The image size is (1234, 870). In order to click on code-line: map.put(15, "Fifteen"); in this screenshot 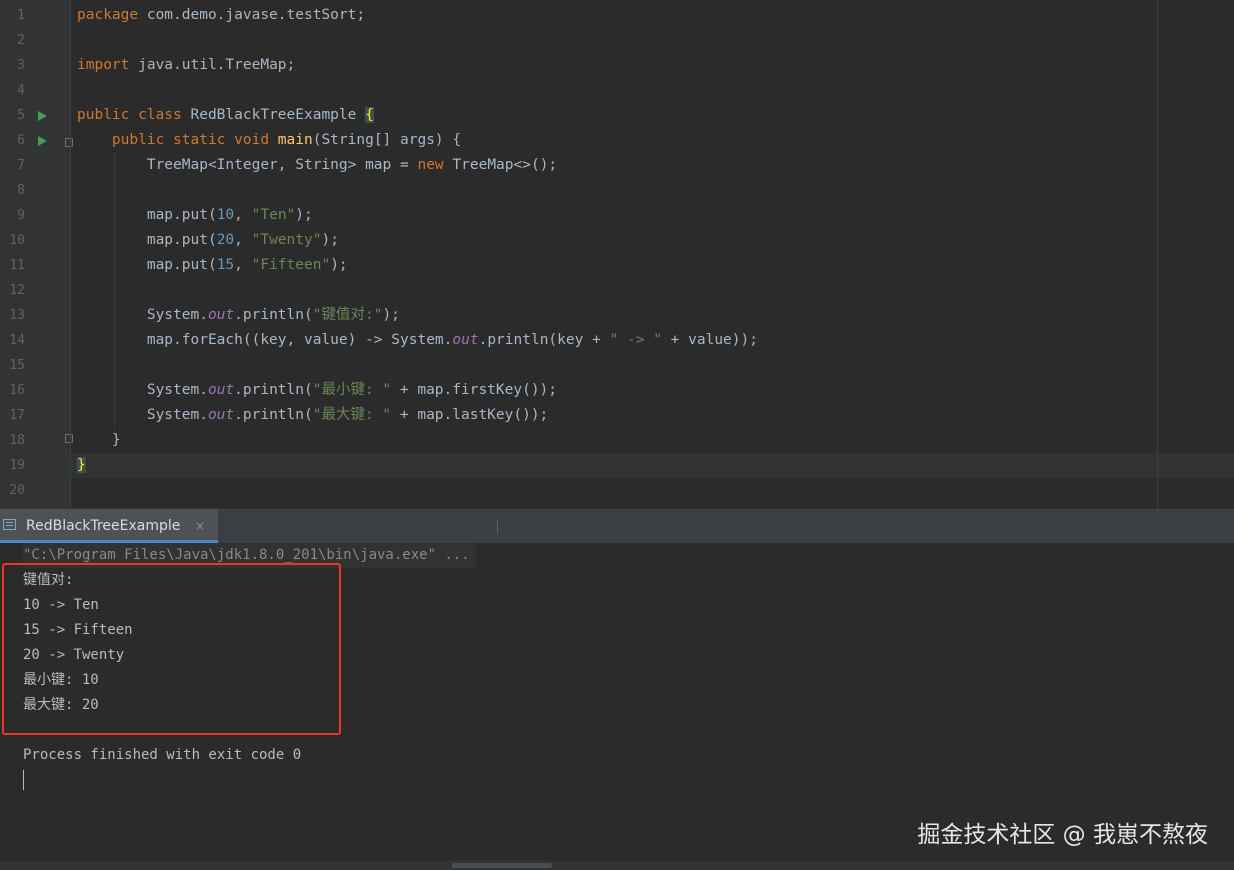, I will do `click(212, 265)`.